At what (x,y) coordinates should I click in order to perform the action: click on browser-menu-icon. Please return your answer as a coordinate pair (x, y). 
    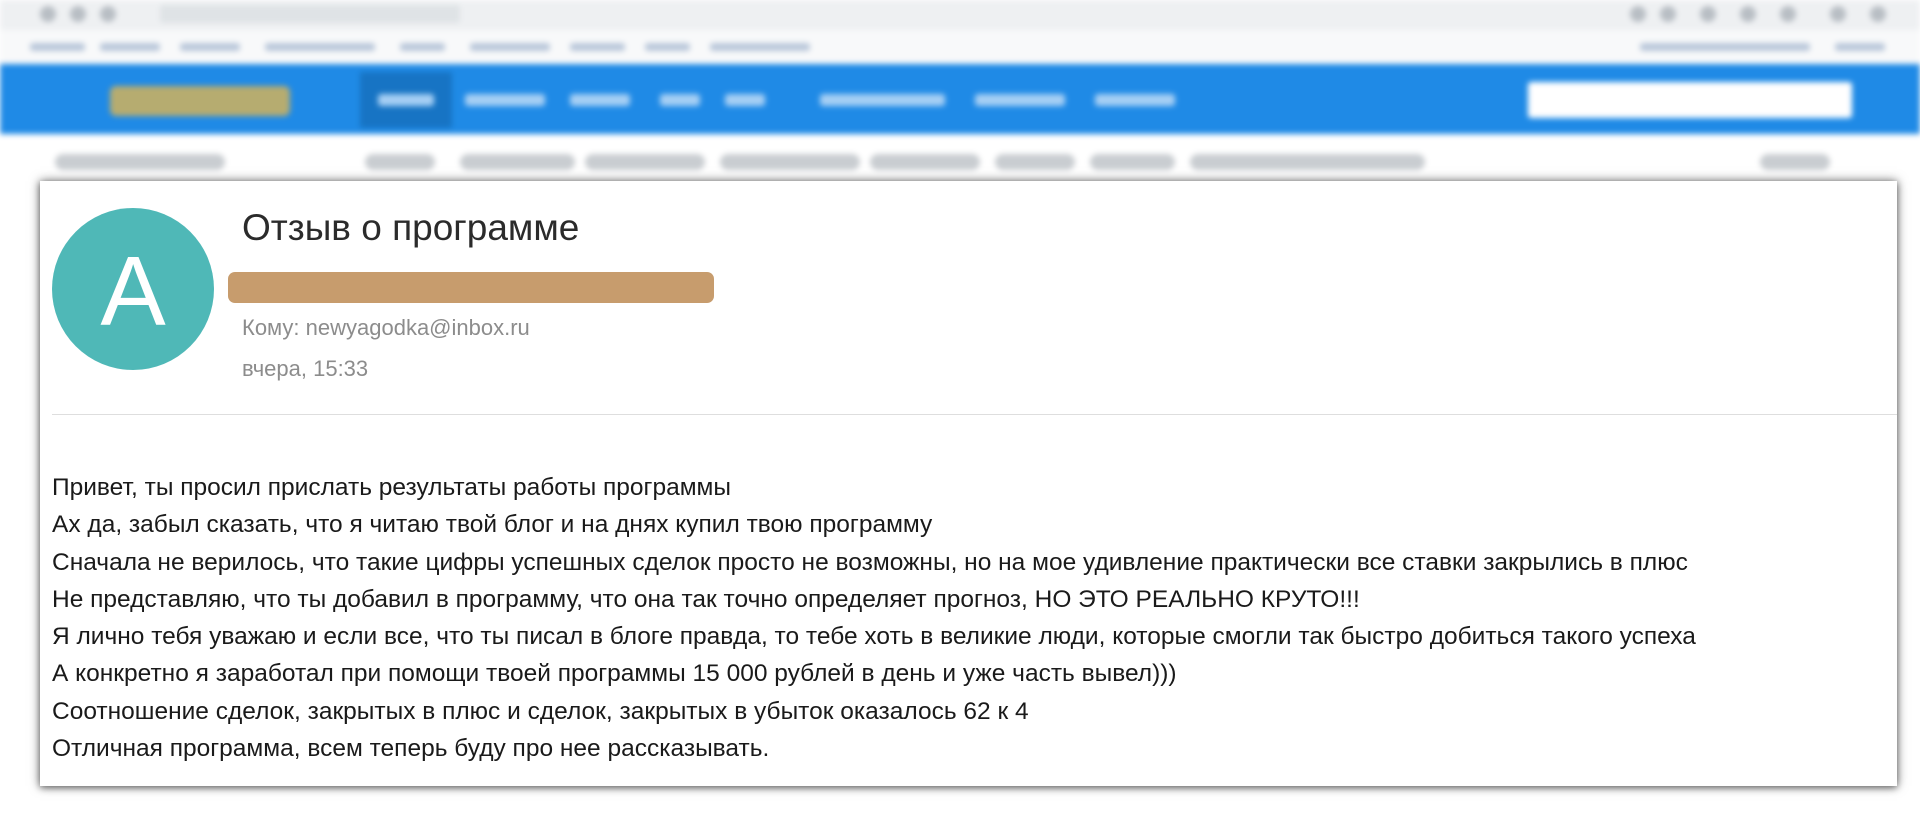
    Looking at the image, I should click on (1878, 14).